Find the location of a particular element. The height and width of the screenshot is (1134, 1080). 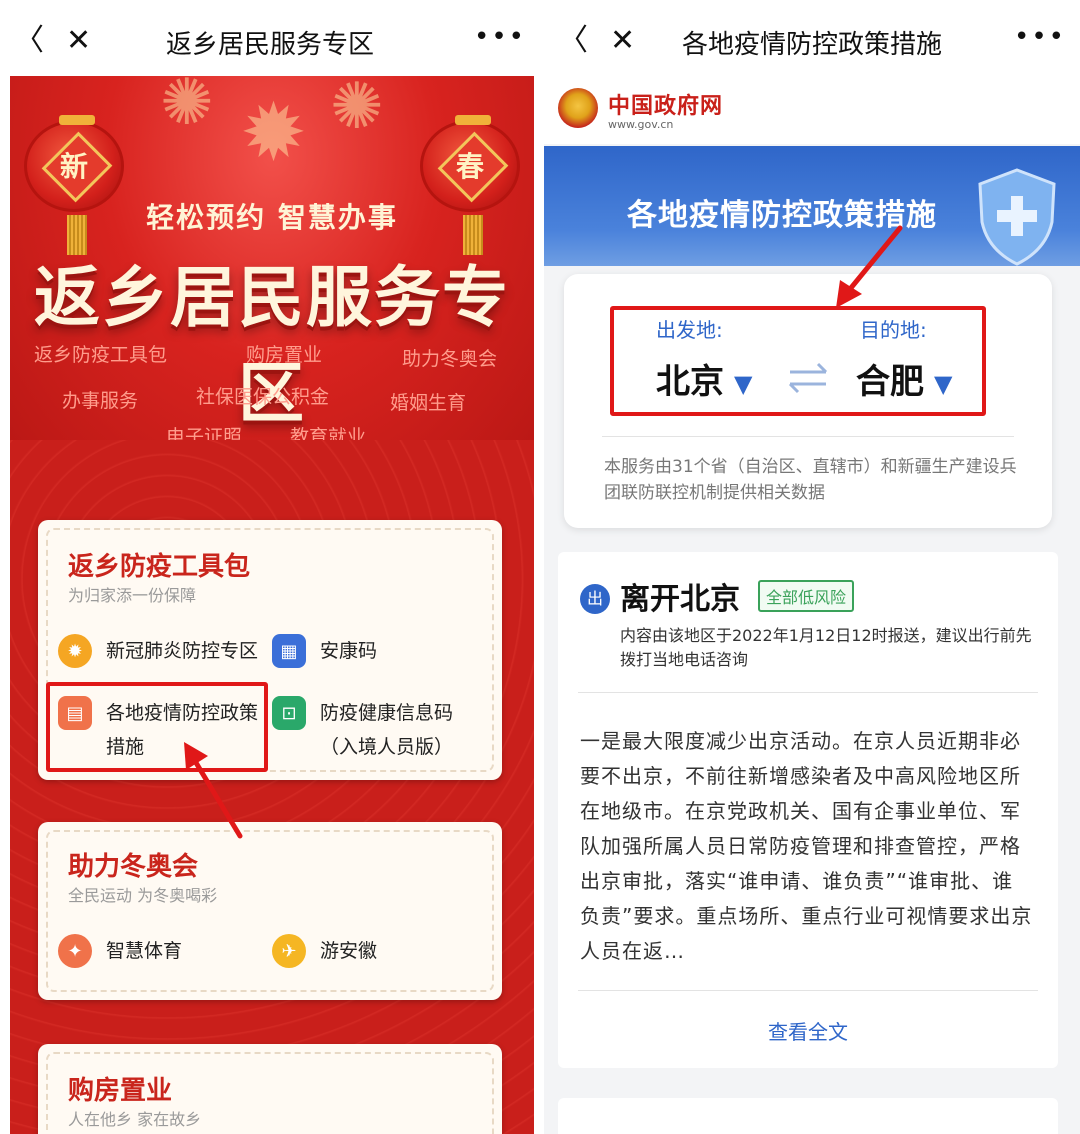

tool-label: 智慧体育 is located at coordinates (144, 951).